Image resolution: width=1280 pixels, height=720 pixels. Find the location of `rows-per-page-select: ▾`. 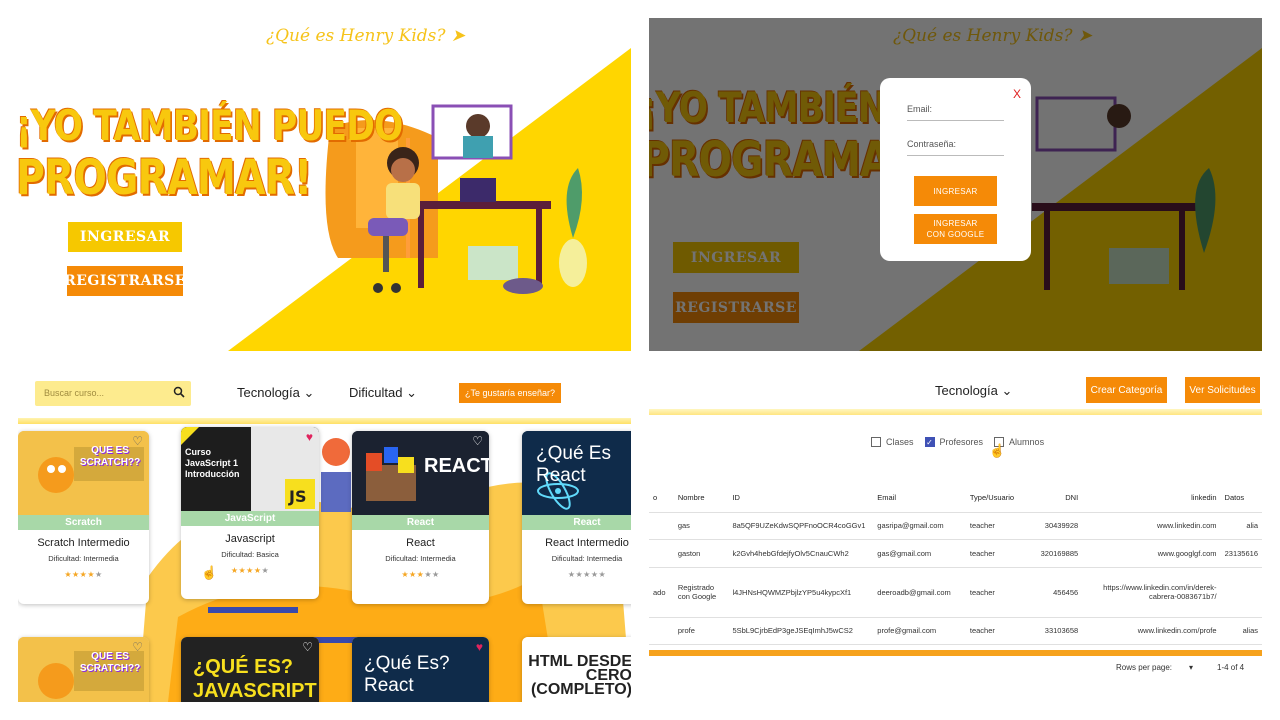

rows-per-page-select: ▾ is located at coordinates (1191, 667).